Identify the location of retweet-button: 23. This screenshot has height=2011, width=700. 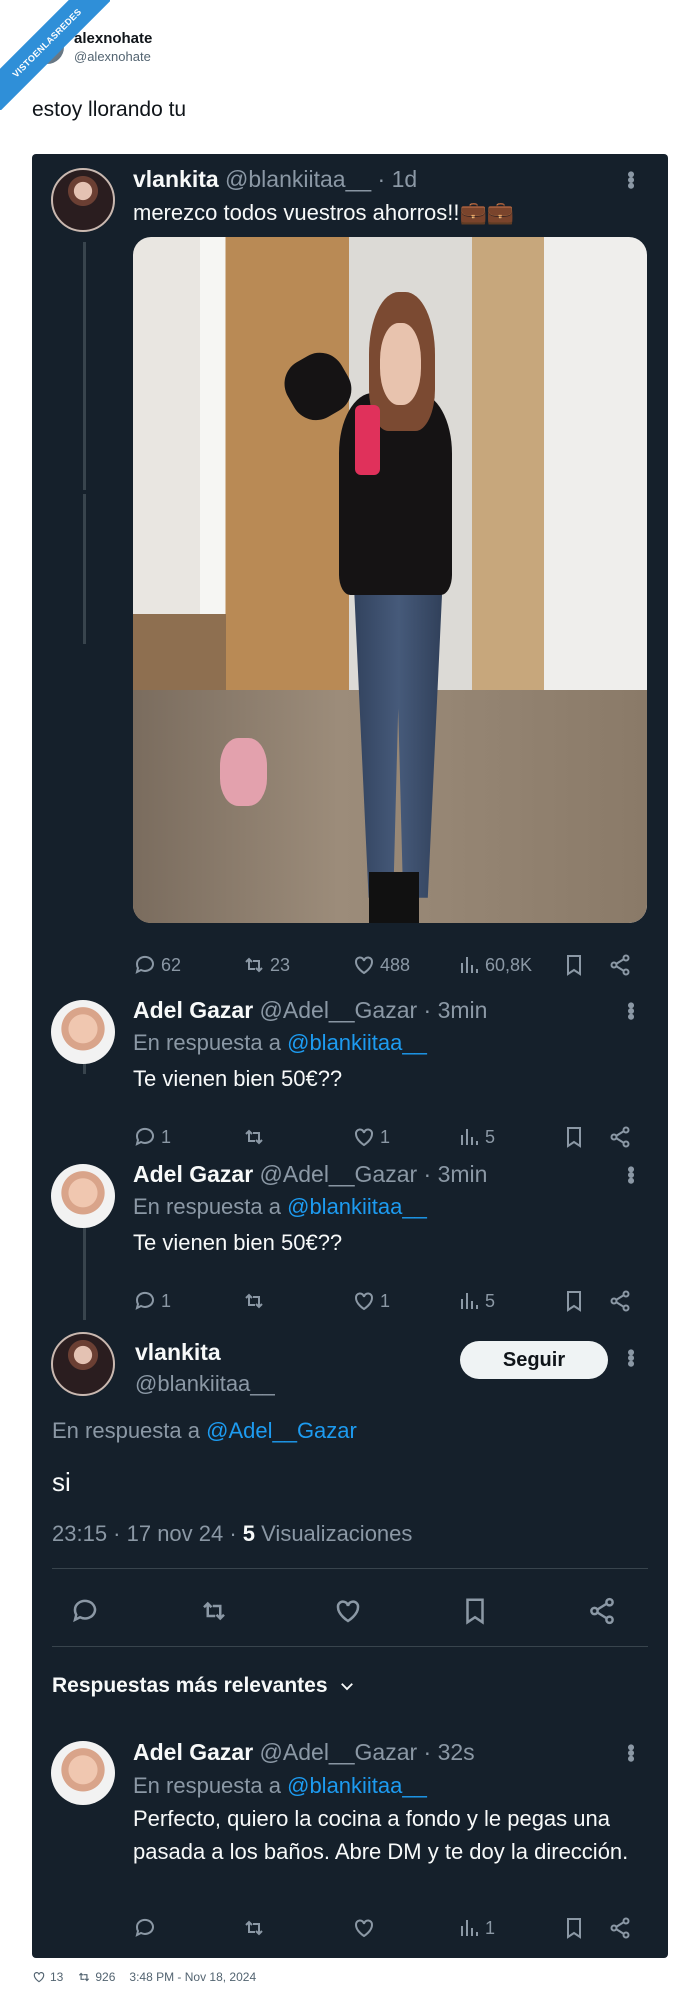
(266, 965).